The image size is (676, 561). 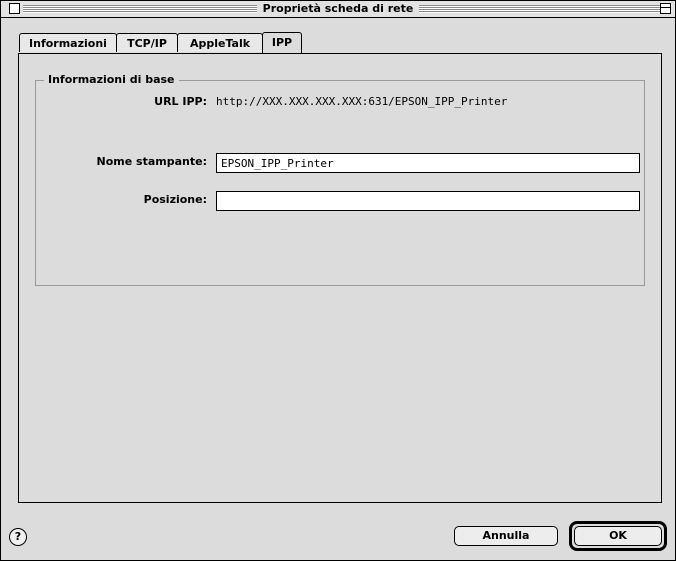 What do you see at coordinates (506, 536) in the screenshot?
I see `cancel-button: Annulla` at bounding box center [506, 536].